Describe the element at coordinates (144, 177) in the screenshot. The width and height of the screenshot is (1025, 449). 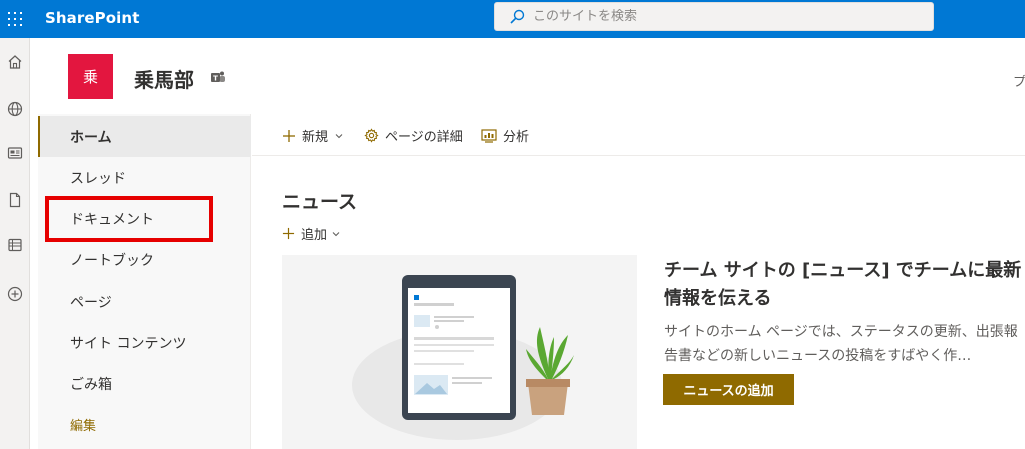
I see `nav-item-threads: スレッド` at that location.